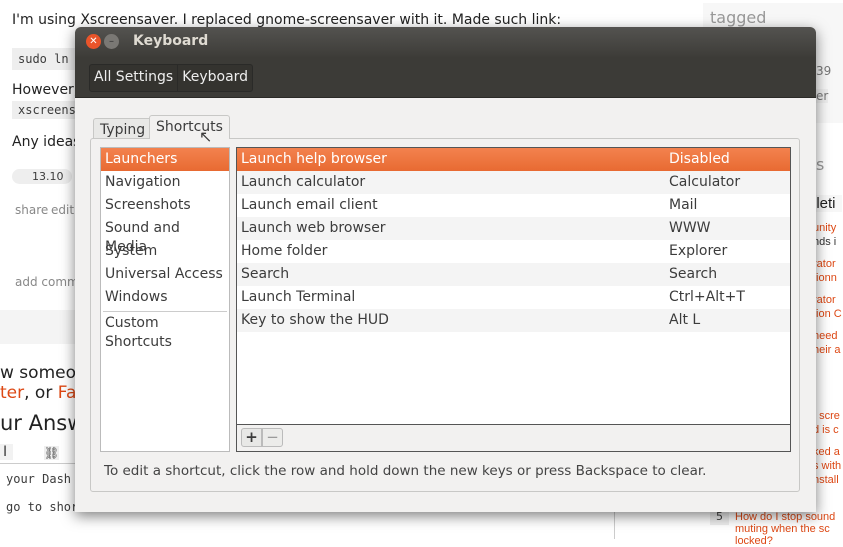  I want to click on shortcut-key: Search, so click(693, 274).